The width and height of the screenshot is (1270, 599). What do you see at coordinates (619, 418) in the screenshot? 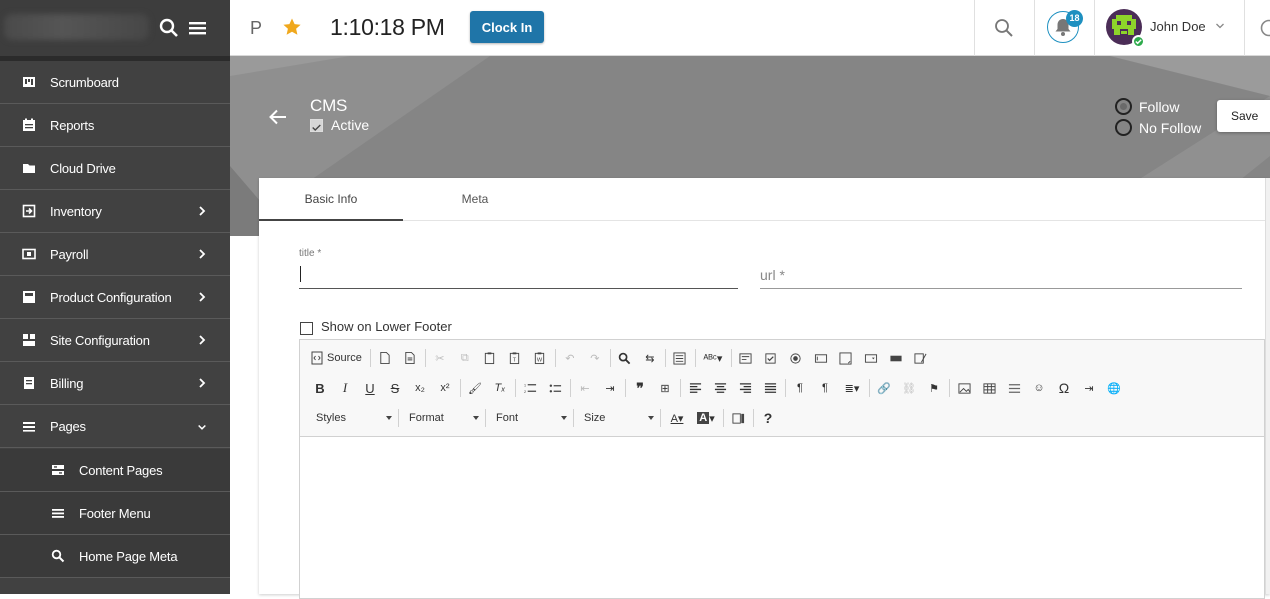
I see `size-dropdown: Size` at bounding box center [619, 418].